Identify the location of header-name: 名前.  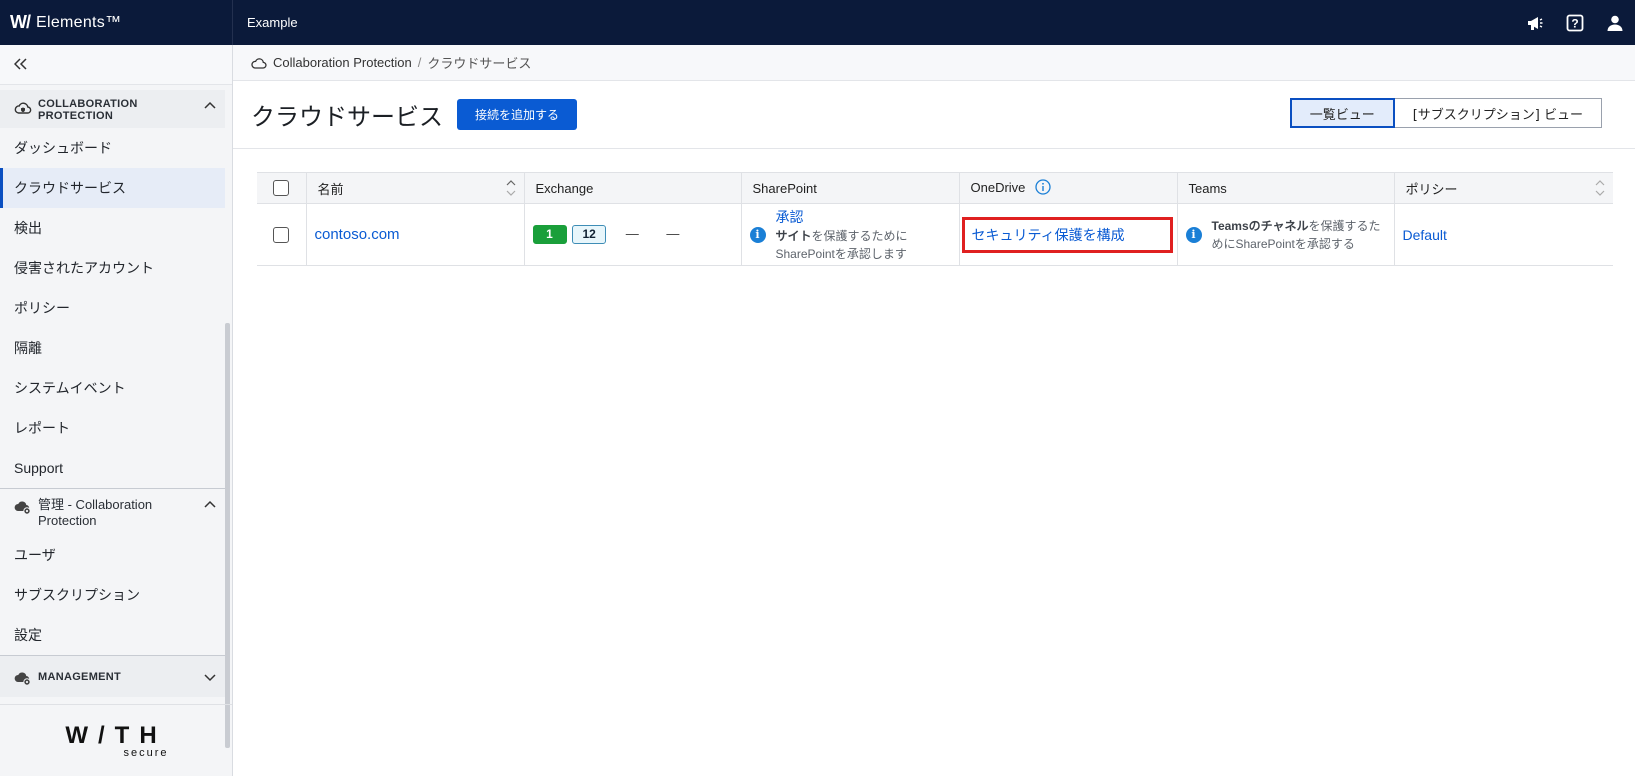
(415, 188).